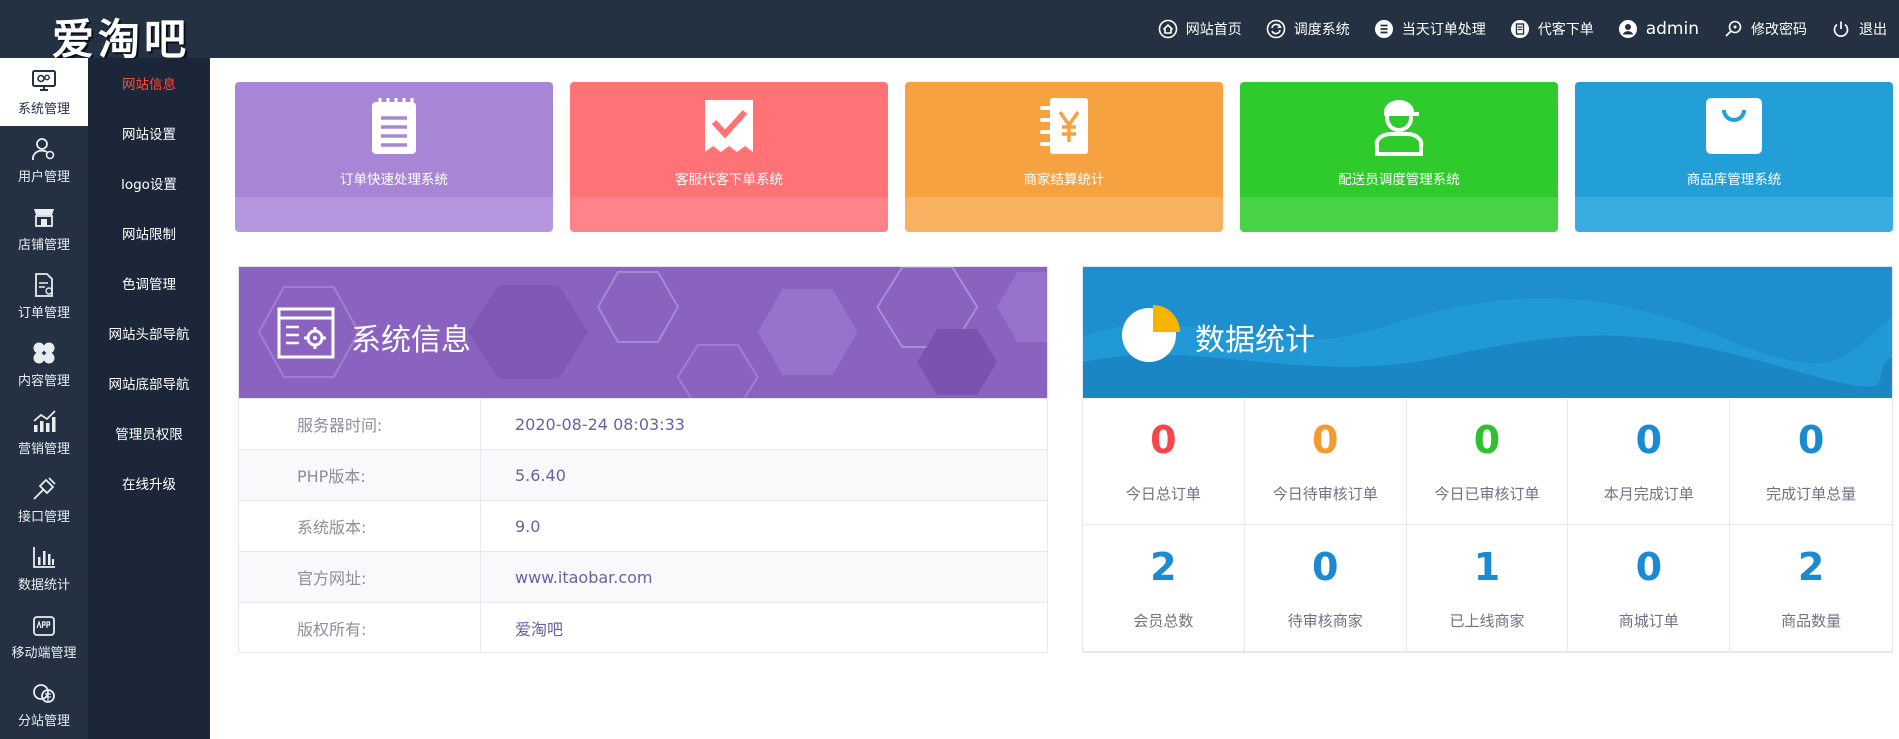 The height and width of the screenshot is (739, 1899). What do you see at coordinates (1487, 588) in the screenshot?
I see `stat-online-merchants: 1 已上线商家` at bounding box center [1487, 588].